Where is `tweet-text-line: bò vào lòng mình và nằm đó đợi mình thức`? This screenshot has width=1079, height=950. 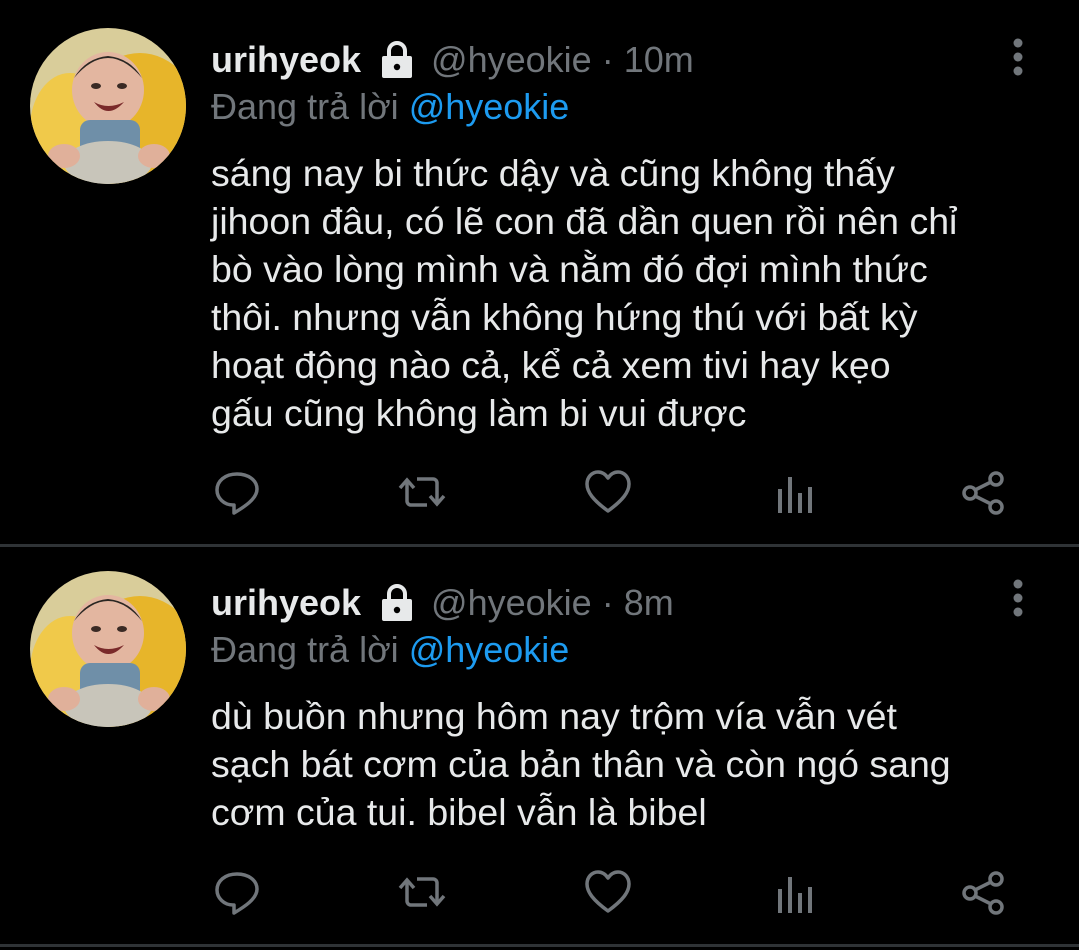
tweet-text-line: bò vào lòng mình và nằm đó đợi mình thức is located at coordinates (569, 269).